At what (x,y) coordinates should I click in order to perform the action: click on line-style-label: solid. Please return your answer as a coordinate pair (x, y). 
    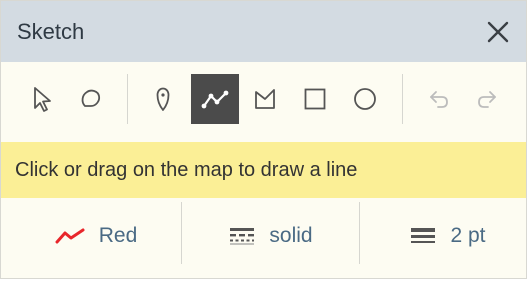
    Looking at the image, I should click on (291, 235).